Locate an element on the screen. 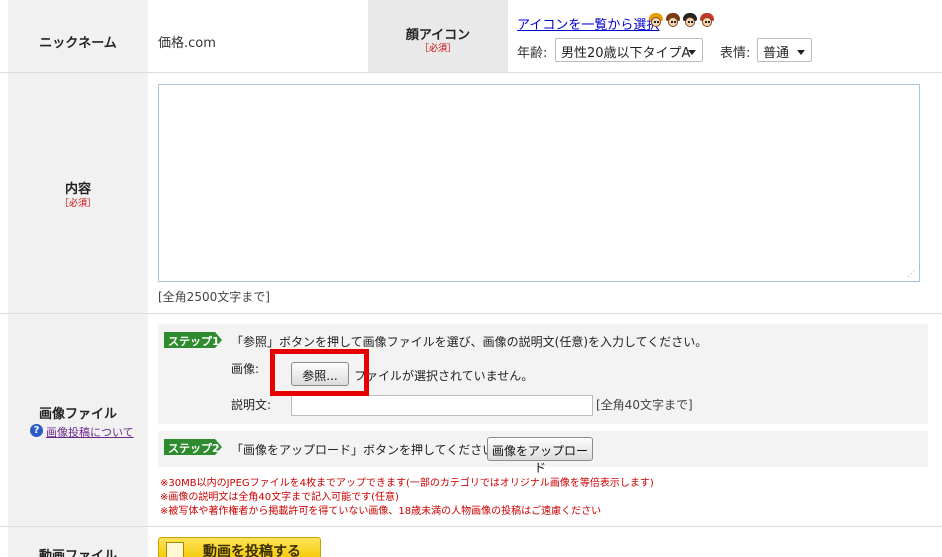  no-file-selected-text: ファイルが選択されていません。 is located at coordinates (444, 376).